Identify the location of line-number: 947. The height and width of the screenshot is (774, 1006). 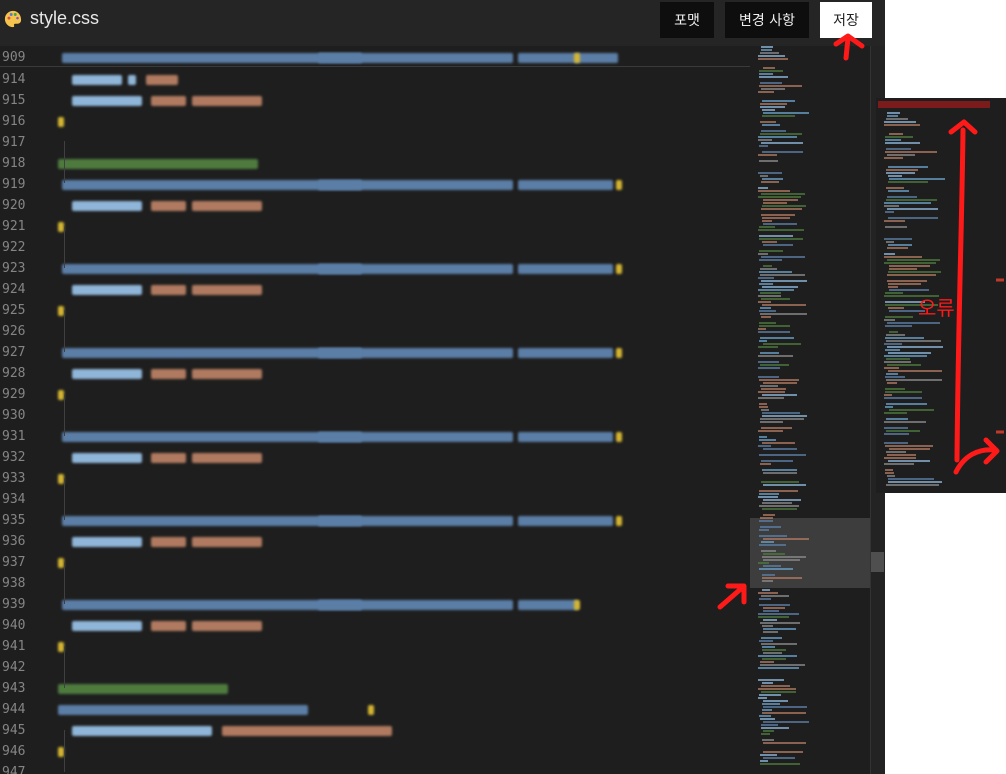
(14, 769).